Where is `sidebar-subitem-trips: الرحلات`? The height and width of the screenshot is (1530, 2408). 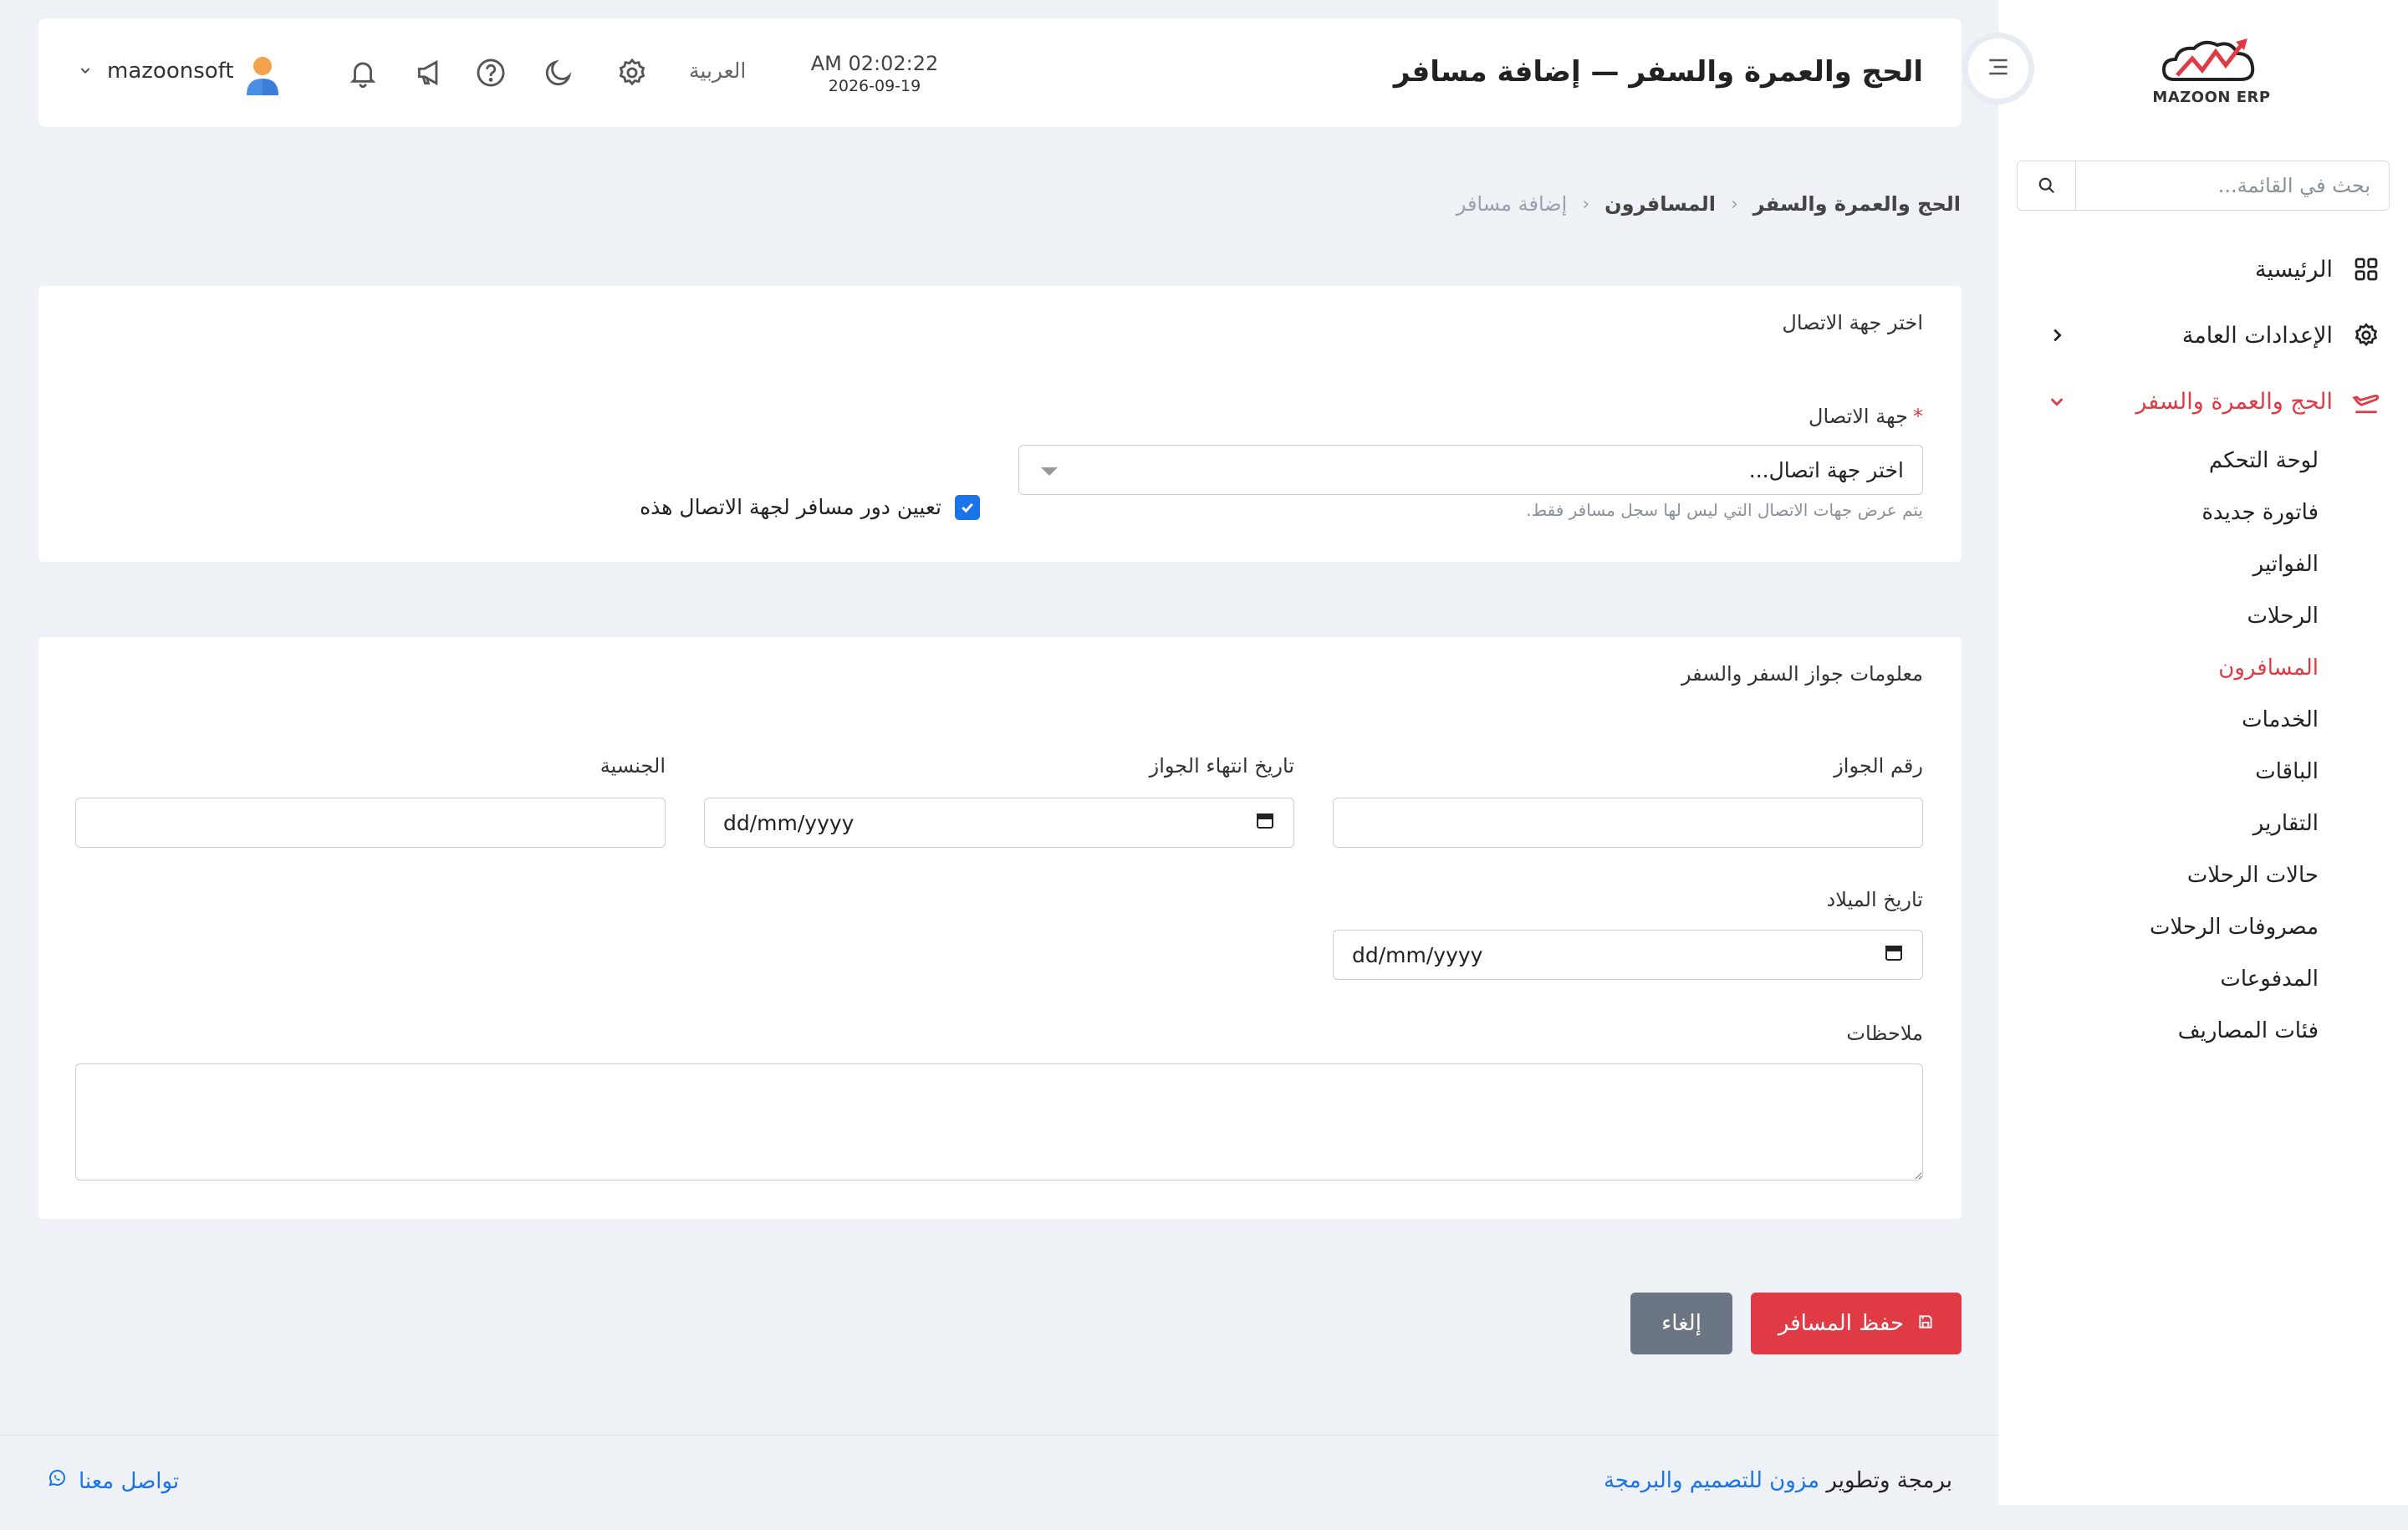
sidebar-subitem-trips: الرحلات is located at coordinates (2283, 616).